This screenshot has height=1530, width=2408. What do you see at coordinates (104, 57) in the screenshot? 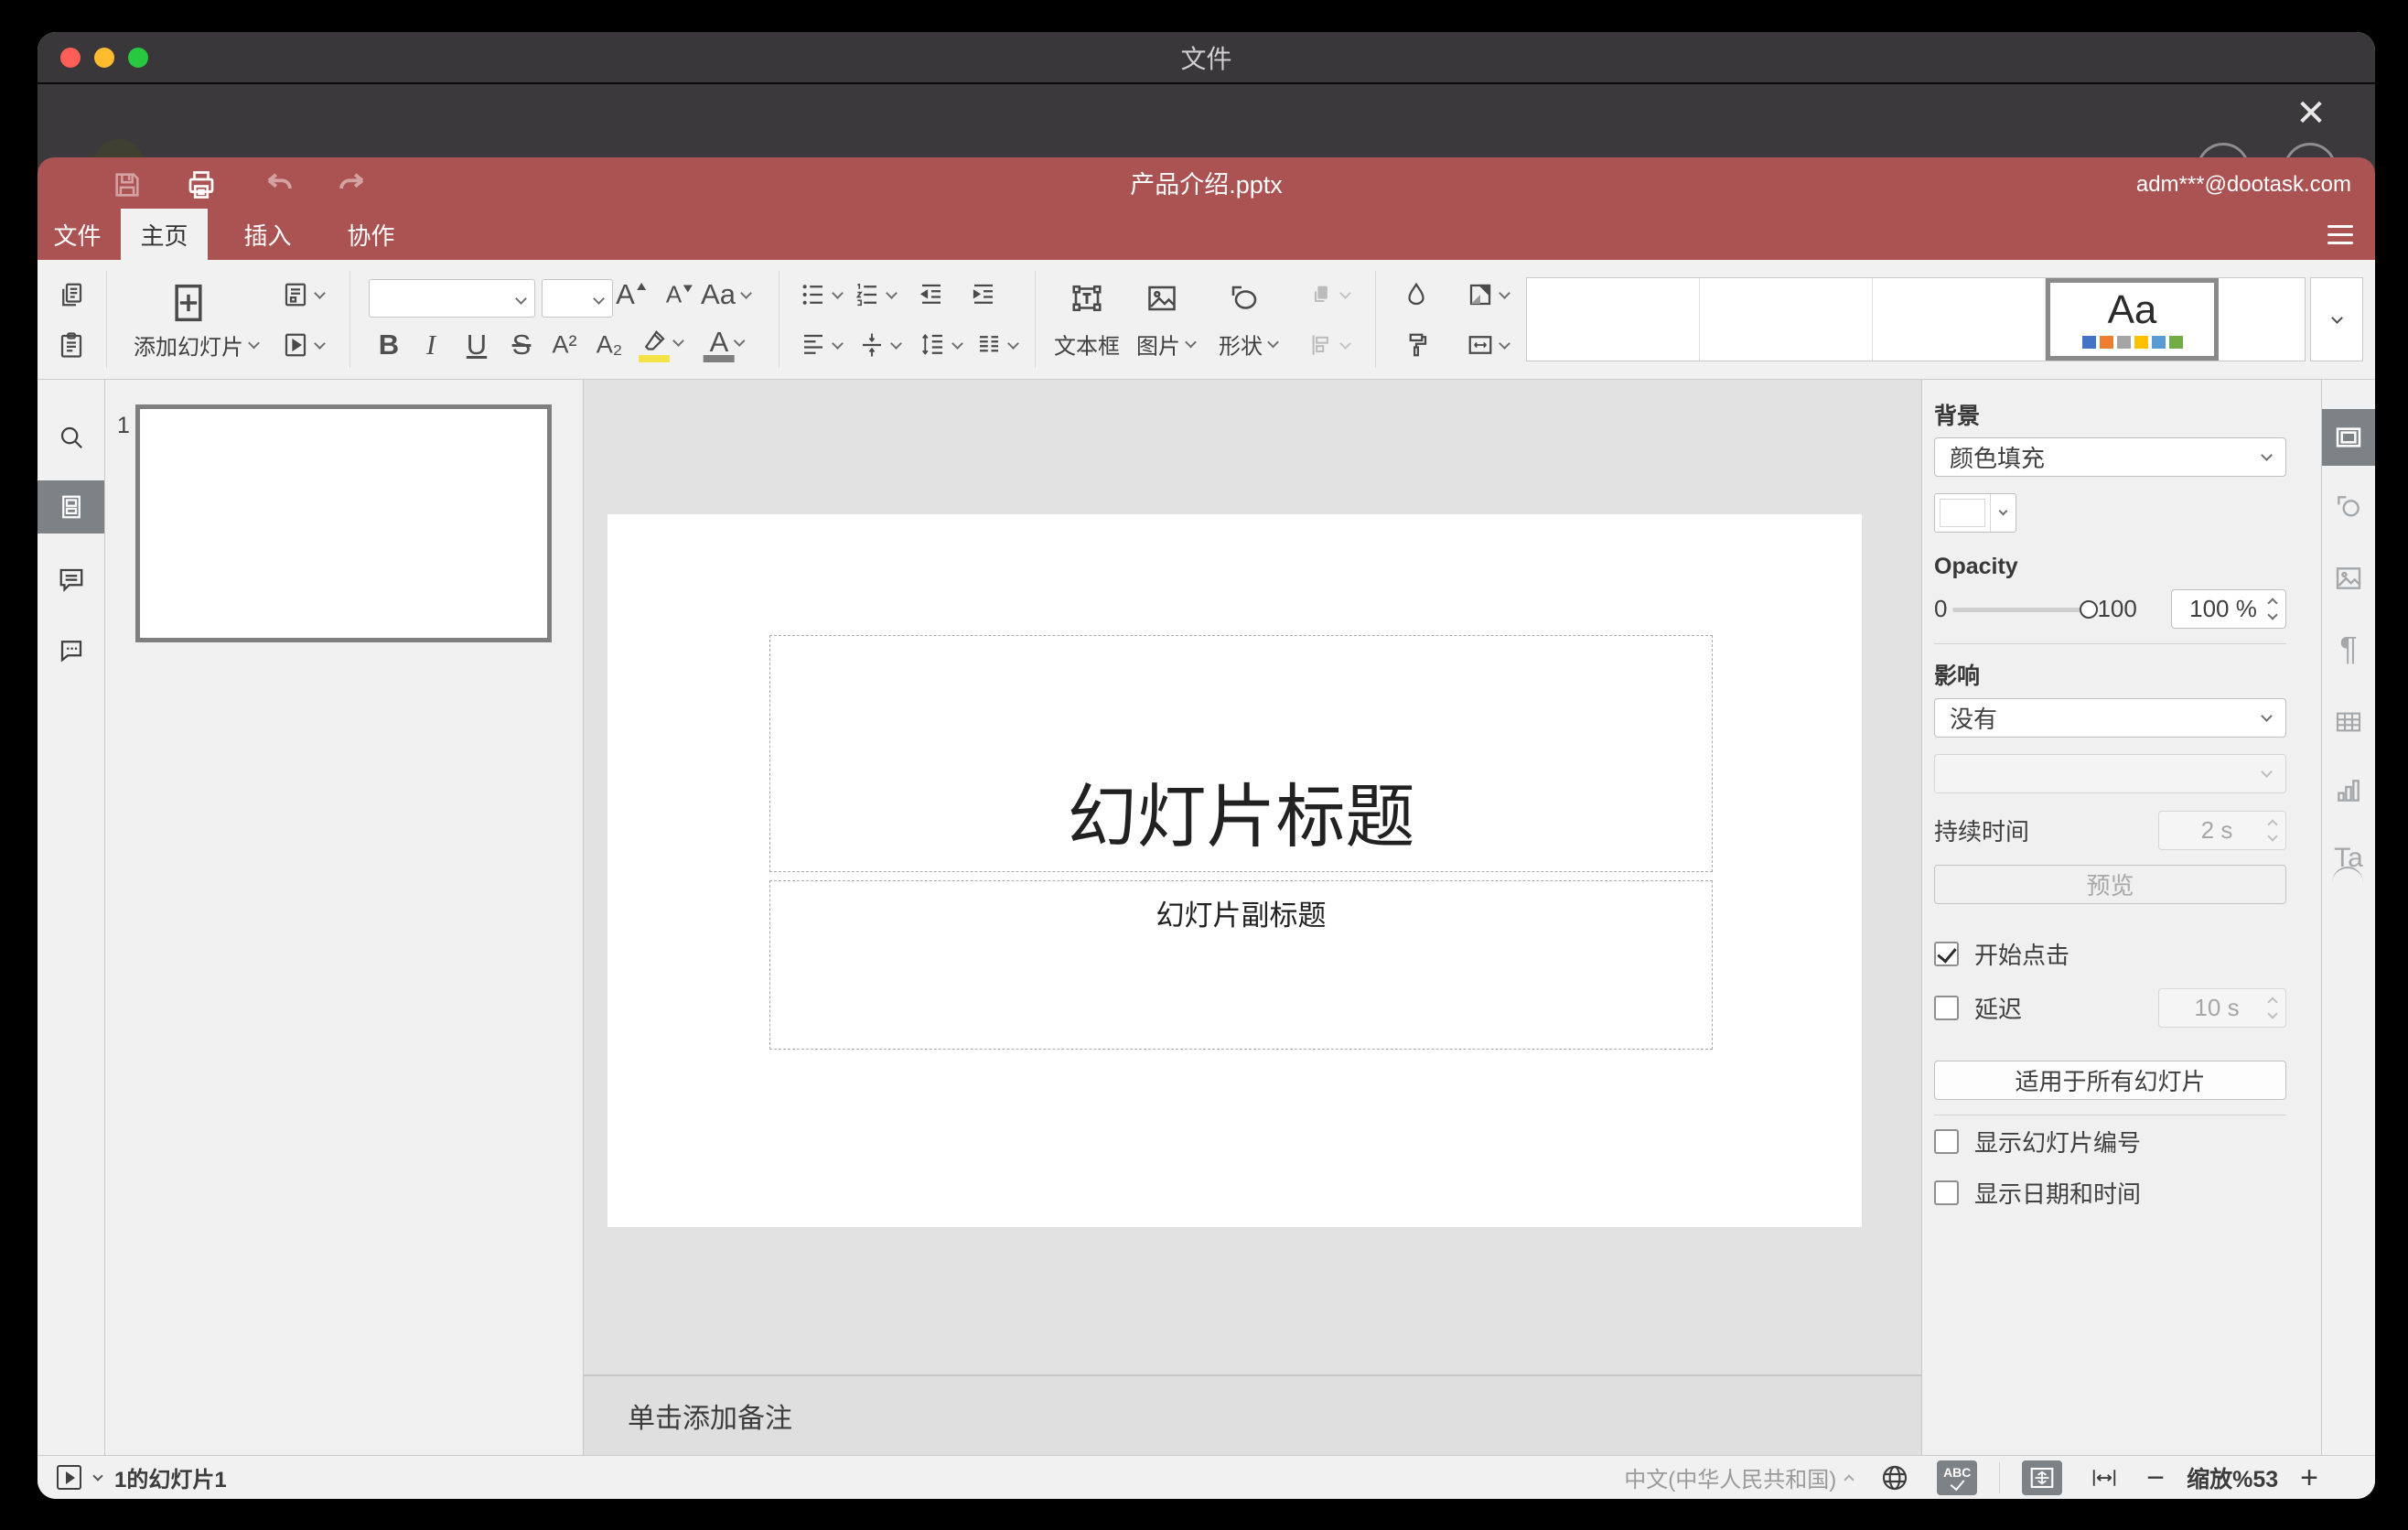
I see `minimize-traffic-icon` at bounding box center [104, 57].